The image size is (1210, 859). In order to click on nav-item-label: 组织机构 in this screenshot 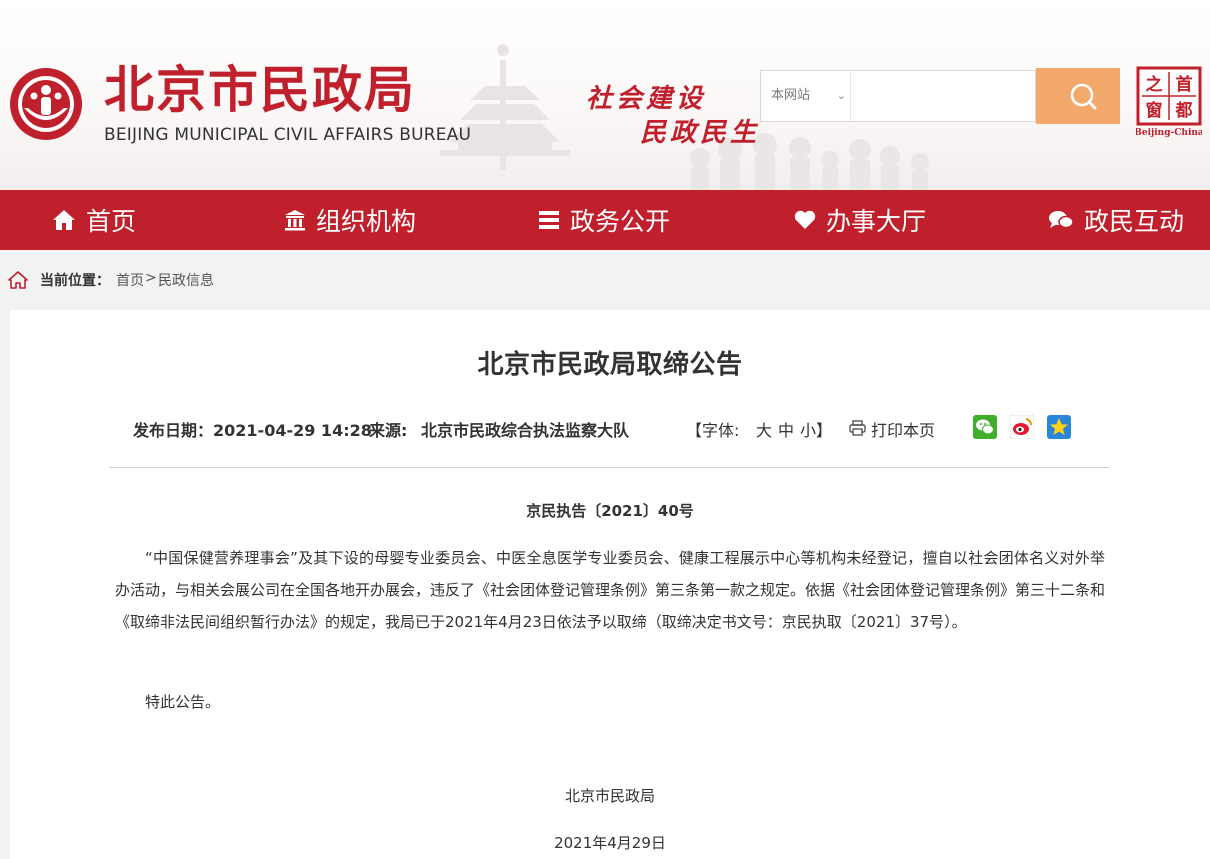, I will do `click(366, 221)`.